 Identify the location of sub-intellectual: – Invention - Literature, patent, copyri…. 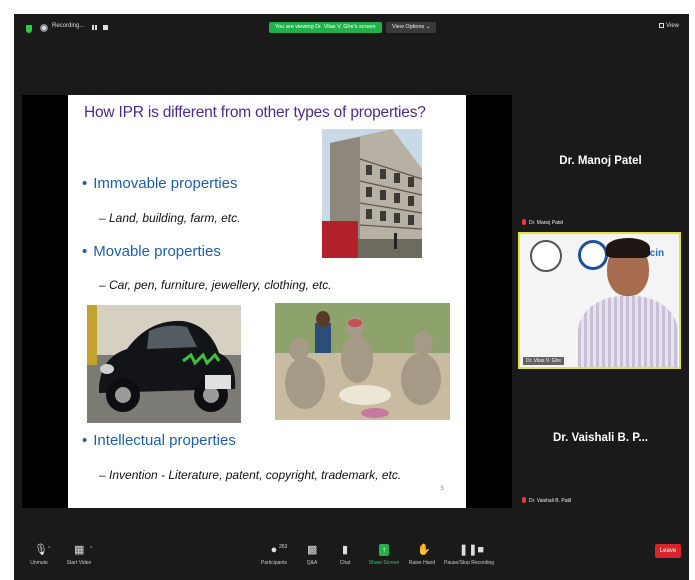
(250, 475).